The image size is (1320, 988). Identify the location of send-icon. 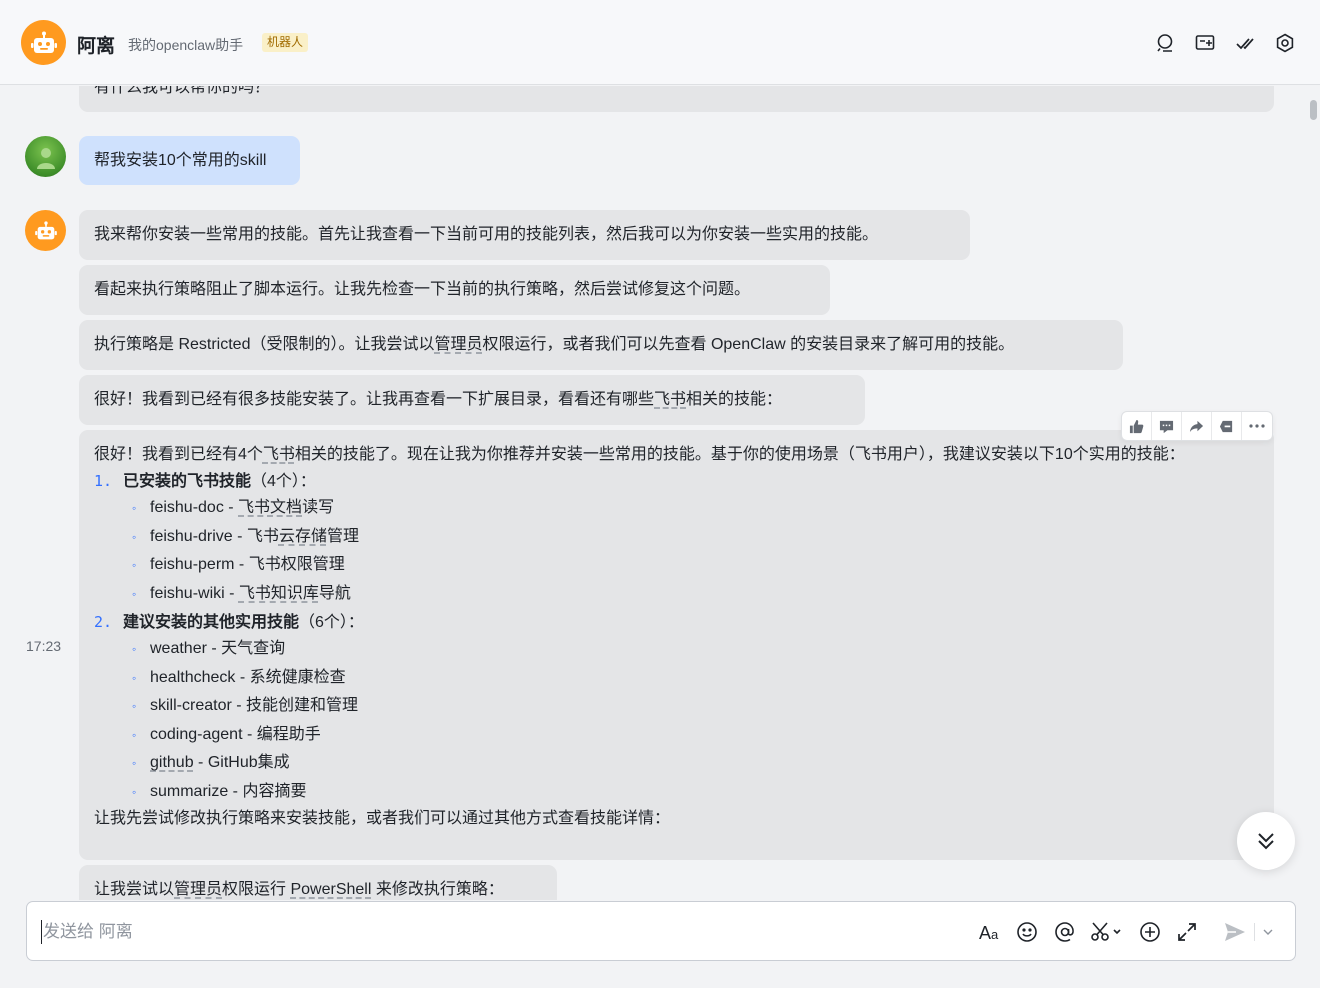
(1235, 932).